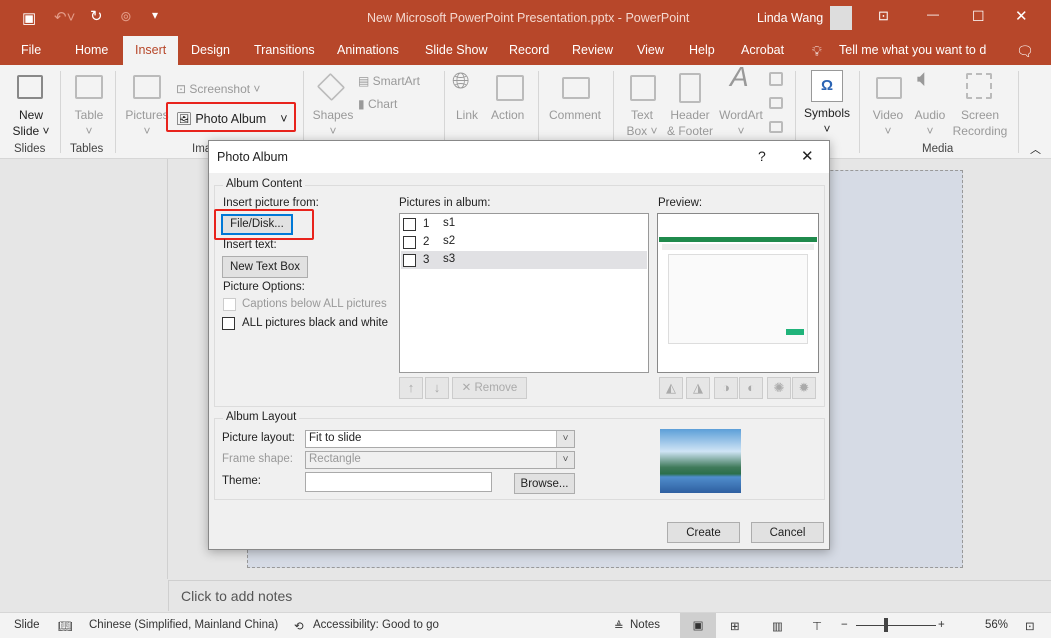 The height and width of the screenshot is (638, 1051). What do you see at coordinates (817, 626) in the screenshot?
I see `slideshow-icon: ⊤` at bounding box center [817, 626].